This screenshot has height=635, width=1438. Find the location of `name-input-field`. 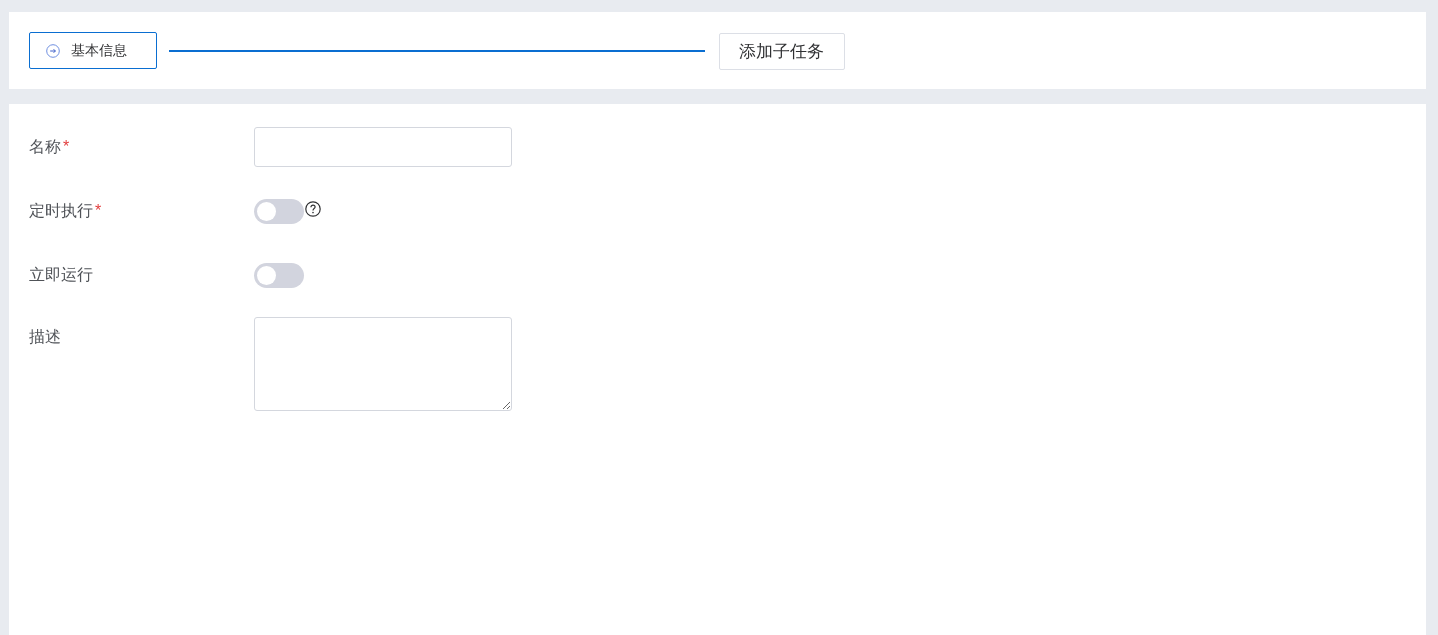

name-input-field is located at coordinates (383, 147).